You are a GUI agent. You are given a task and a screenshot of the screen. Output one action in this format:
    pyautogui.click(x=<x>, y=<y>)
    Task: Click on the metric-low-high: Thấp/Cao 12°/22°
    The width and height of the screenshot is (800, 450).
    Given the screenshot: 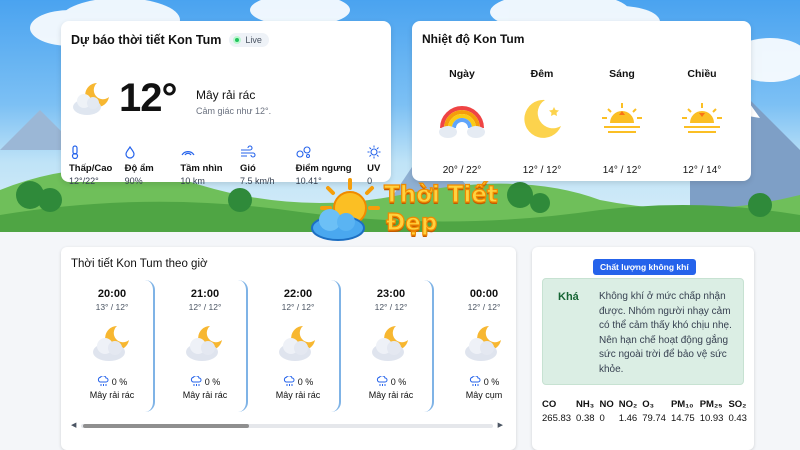 What is the action you would take?
    pyautogui.click(x=97, y=165)
    